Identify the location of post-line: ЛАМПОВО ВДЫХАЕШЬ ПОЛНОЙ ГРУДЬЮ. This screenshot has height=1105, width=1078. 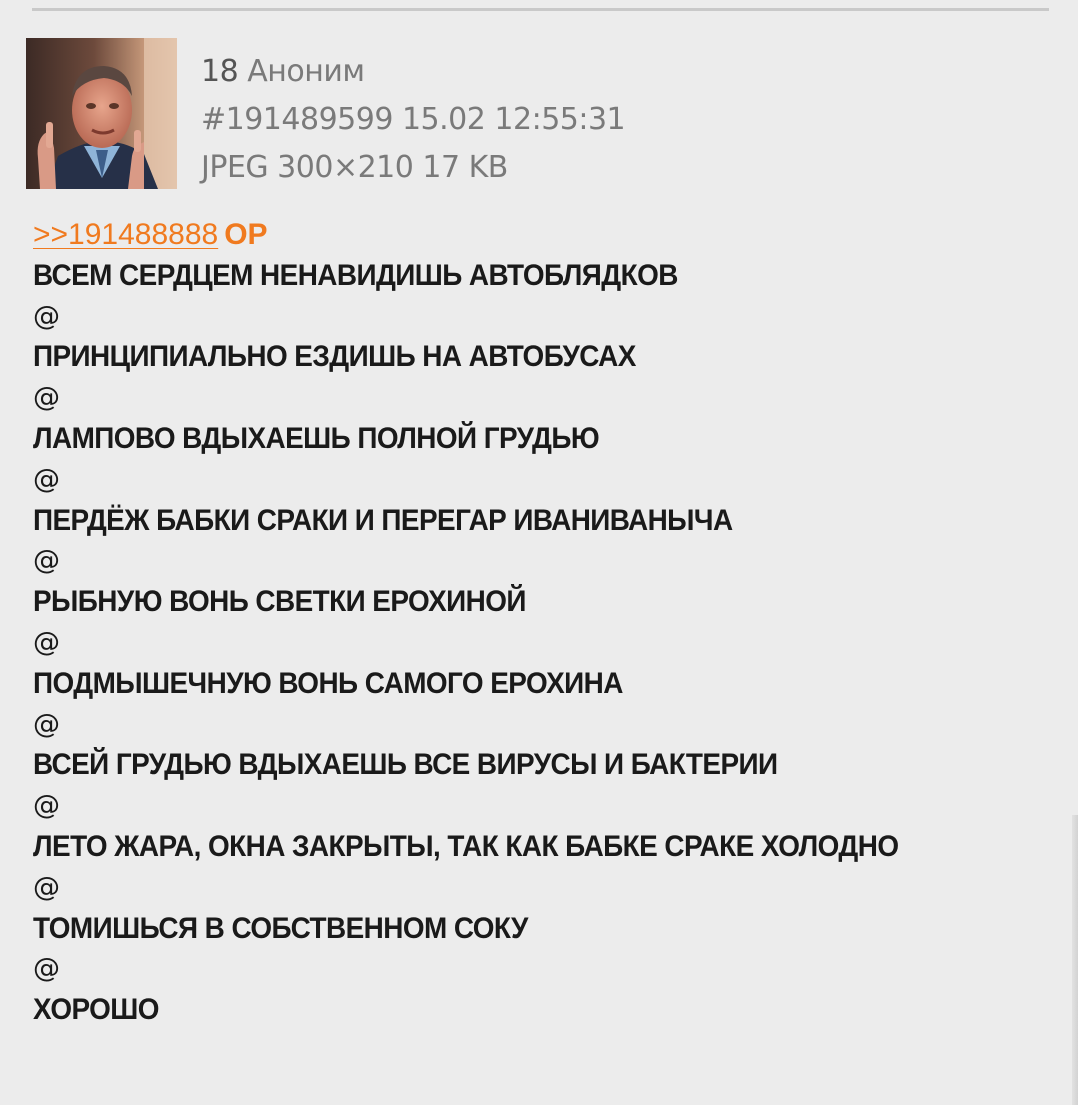
(316, 438).